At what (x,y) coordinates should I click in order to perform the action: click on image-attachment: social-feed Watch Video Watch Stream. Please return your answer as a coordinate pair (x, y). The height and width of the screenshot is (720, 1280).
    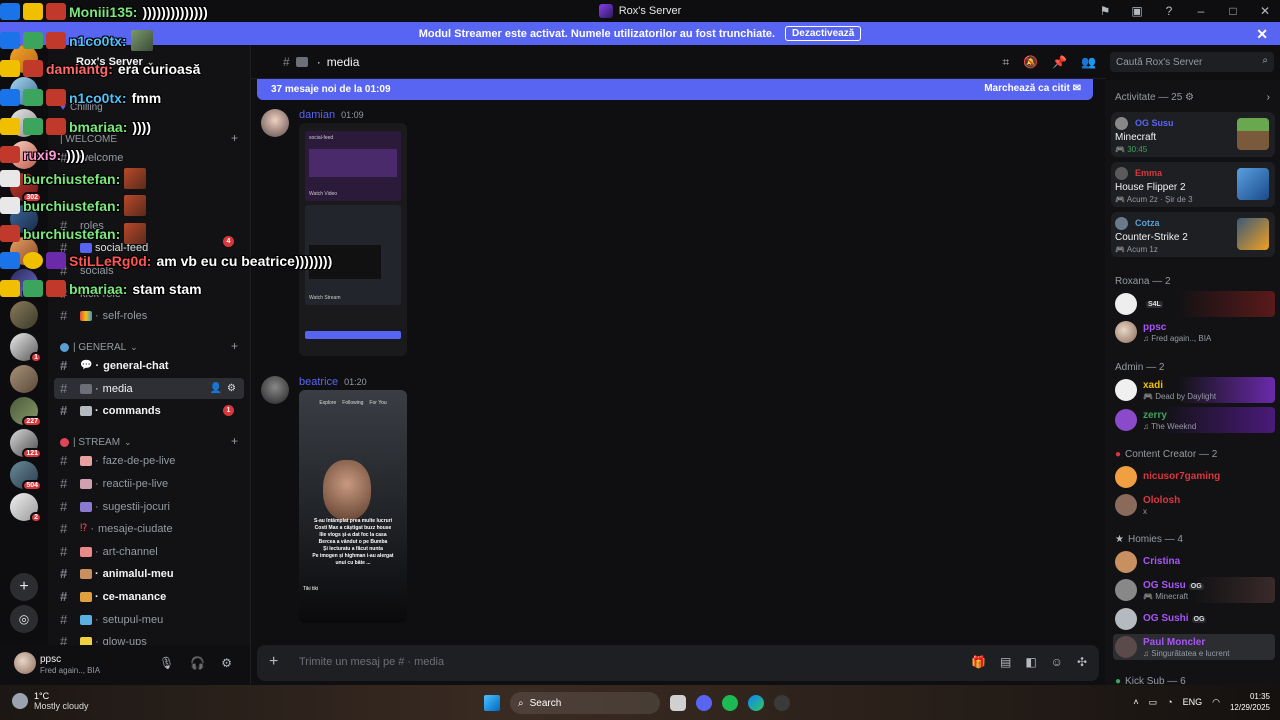
    Looking at the image, I should click on (353, 239).